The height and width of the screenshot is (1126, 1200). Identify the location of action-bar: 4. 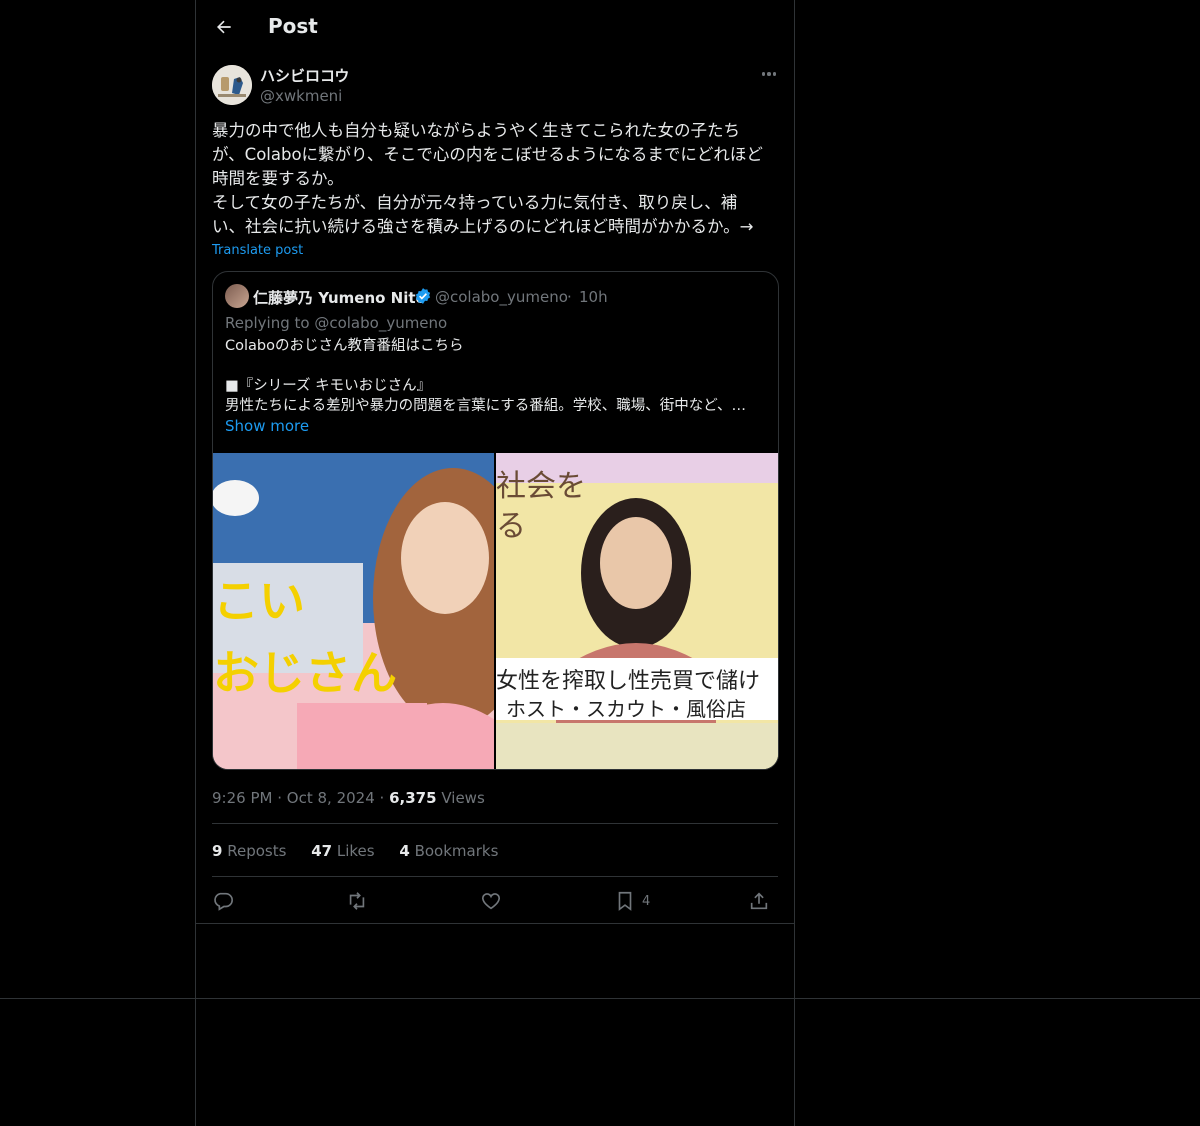
(495, 901).